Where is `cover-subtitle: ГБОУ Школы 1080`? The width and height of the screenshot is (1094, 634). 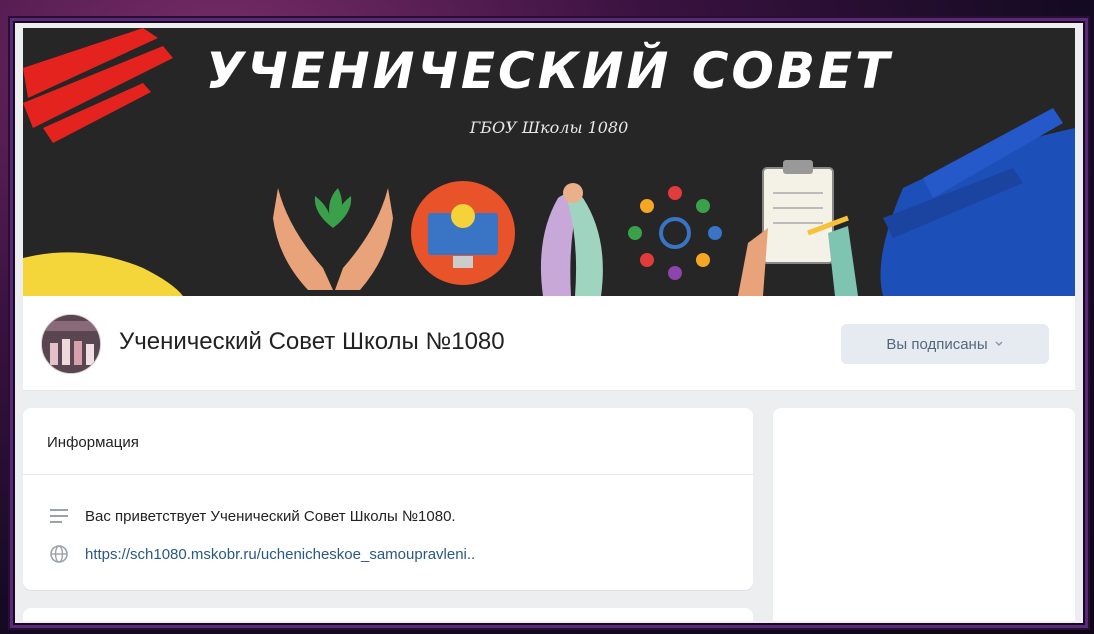 cover-subtitle: ГБОУ Школы 1080 is located at coordinates (549, 127).